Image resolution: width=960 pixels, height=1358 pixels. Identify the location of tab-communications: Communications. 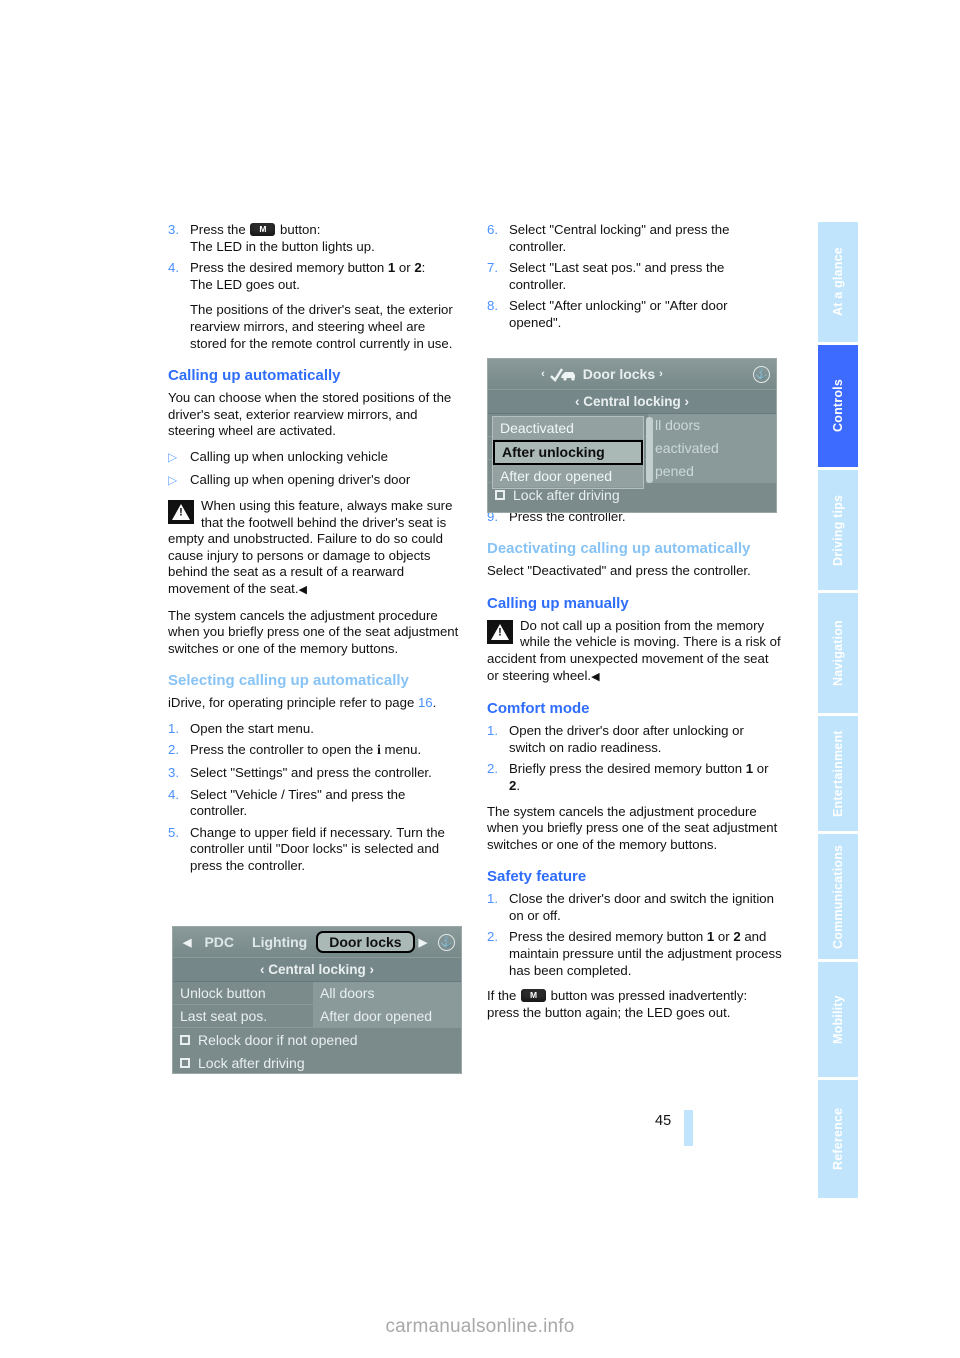
(838, 896).